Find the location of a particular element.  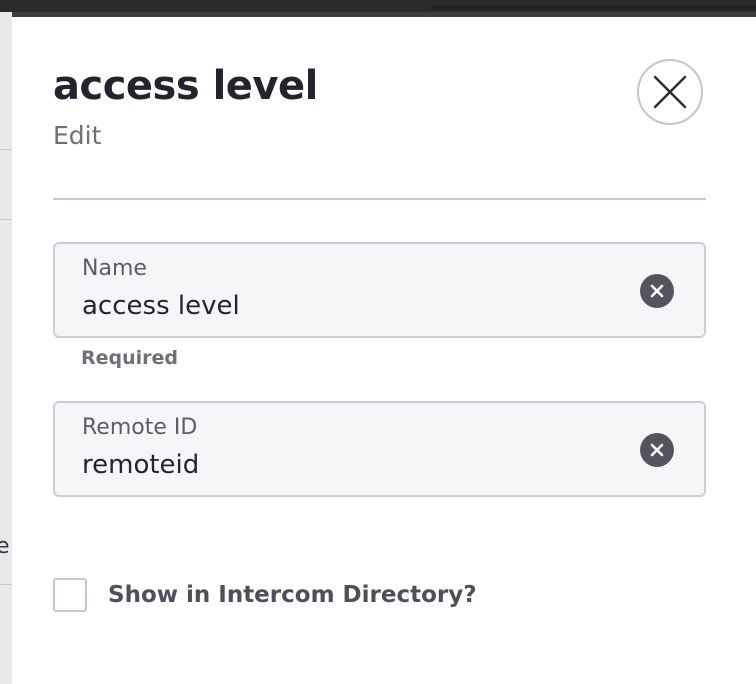

name-field-label: Name is located at coordinates (114, 268).